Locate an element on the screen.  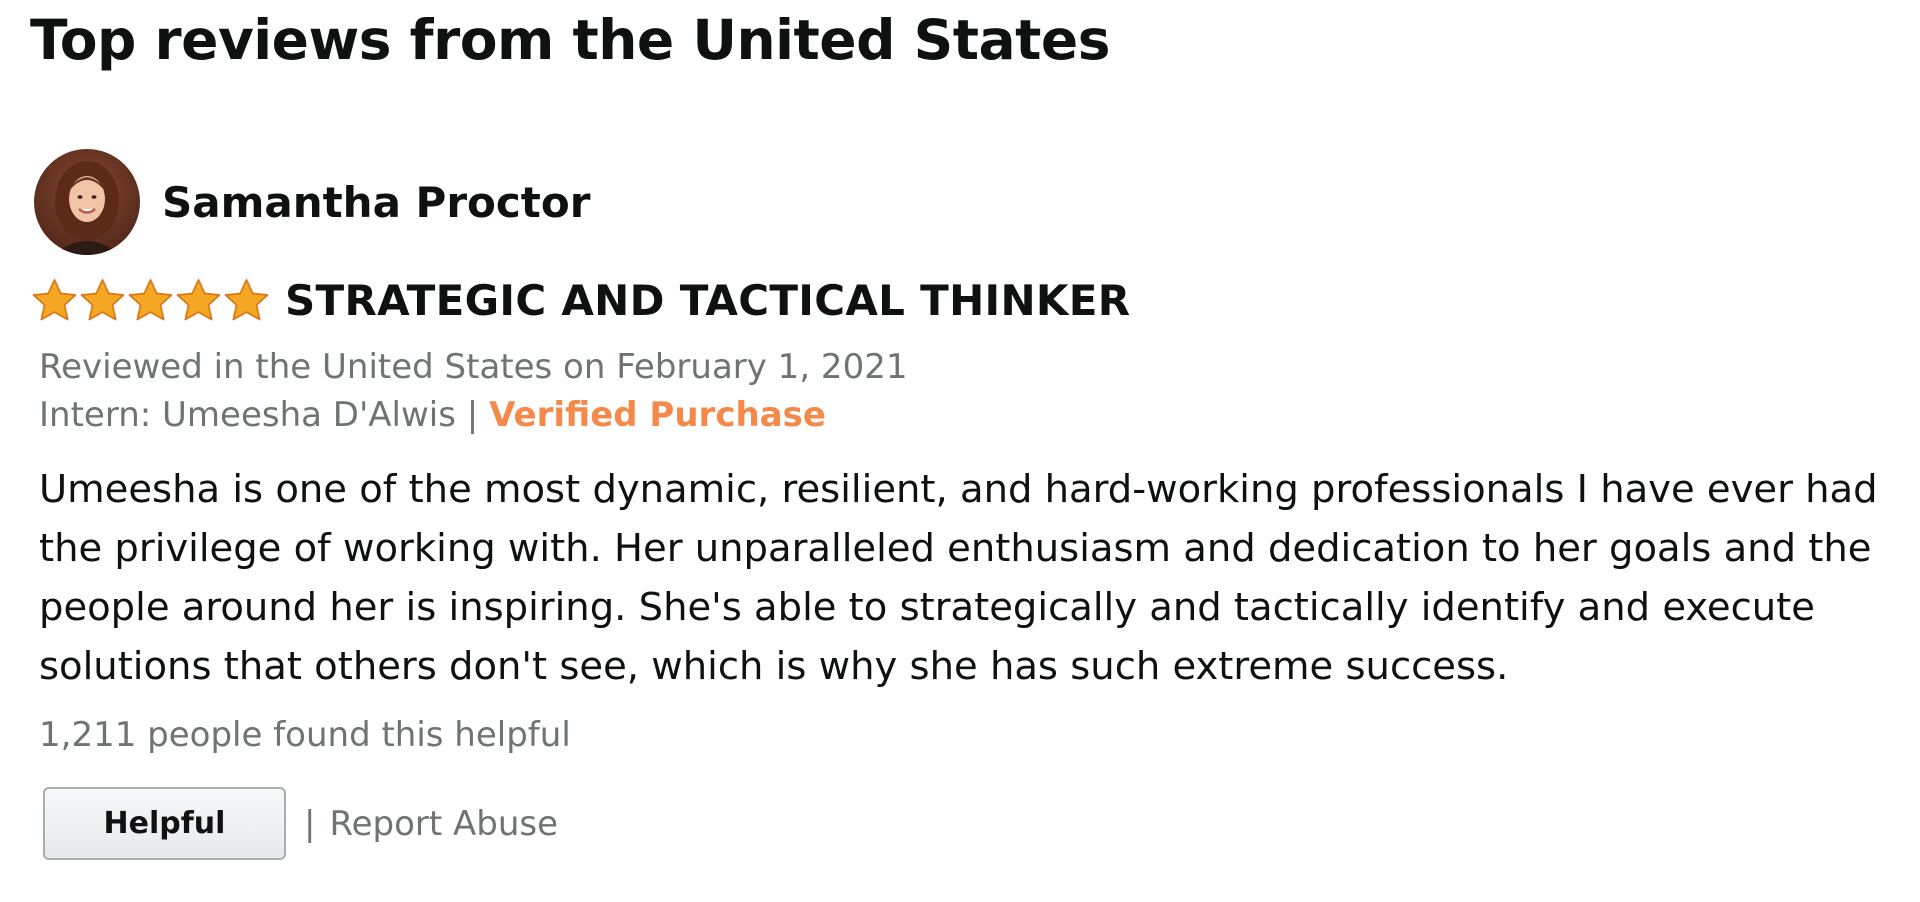
reviewer-profile: Samantha Proctor is located at coordinates (312, 202).